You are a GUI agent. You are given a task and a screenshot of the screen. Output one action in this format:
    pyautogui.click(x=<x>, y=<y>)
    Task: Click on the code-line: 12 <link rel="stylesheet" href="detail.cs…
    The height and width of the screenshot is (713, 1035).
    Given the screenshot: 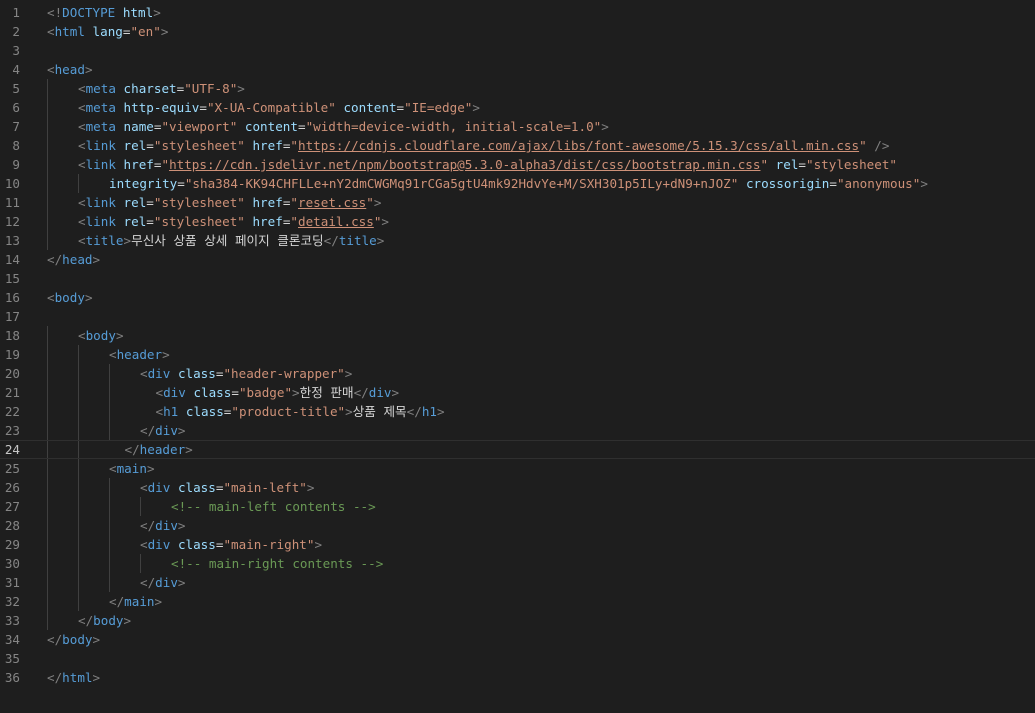 What is the action you would take?
    pyautogui.click(x=517, y=221)
    